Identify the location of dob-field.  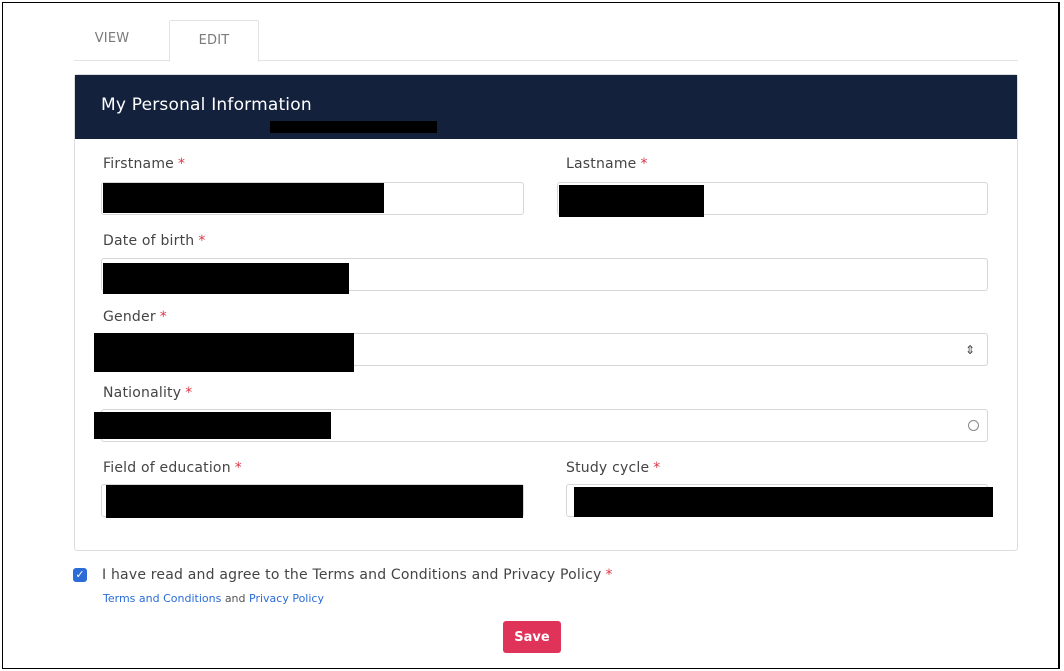
(544, 276).